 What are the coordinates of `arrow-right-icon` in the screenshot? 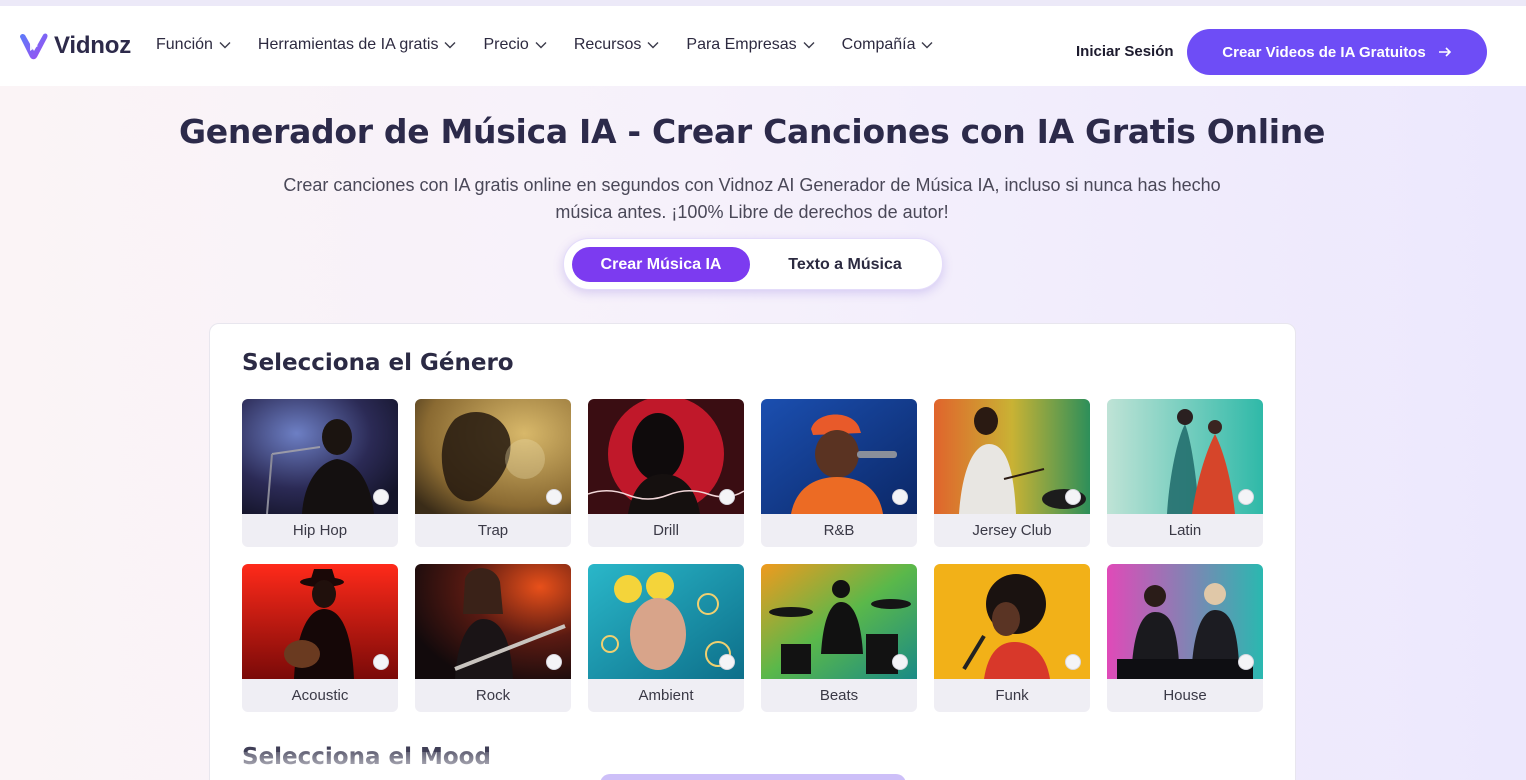 It's located at (1444, 52).